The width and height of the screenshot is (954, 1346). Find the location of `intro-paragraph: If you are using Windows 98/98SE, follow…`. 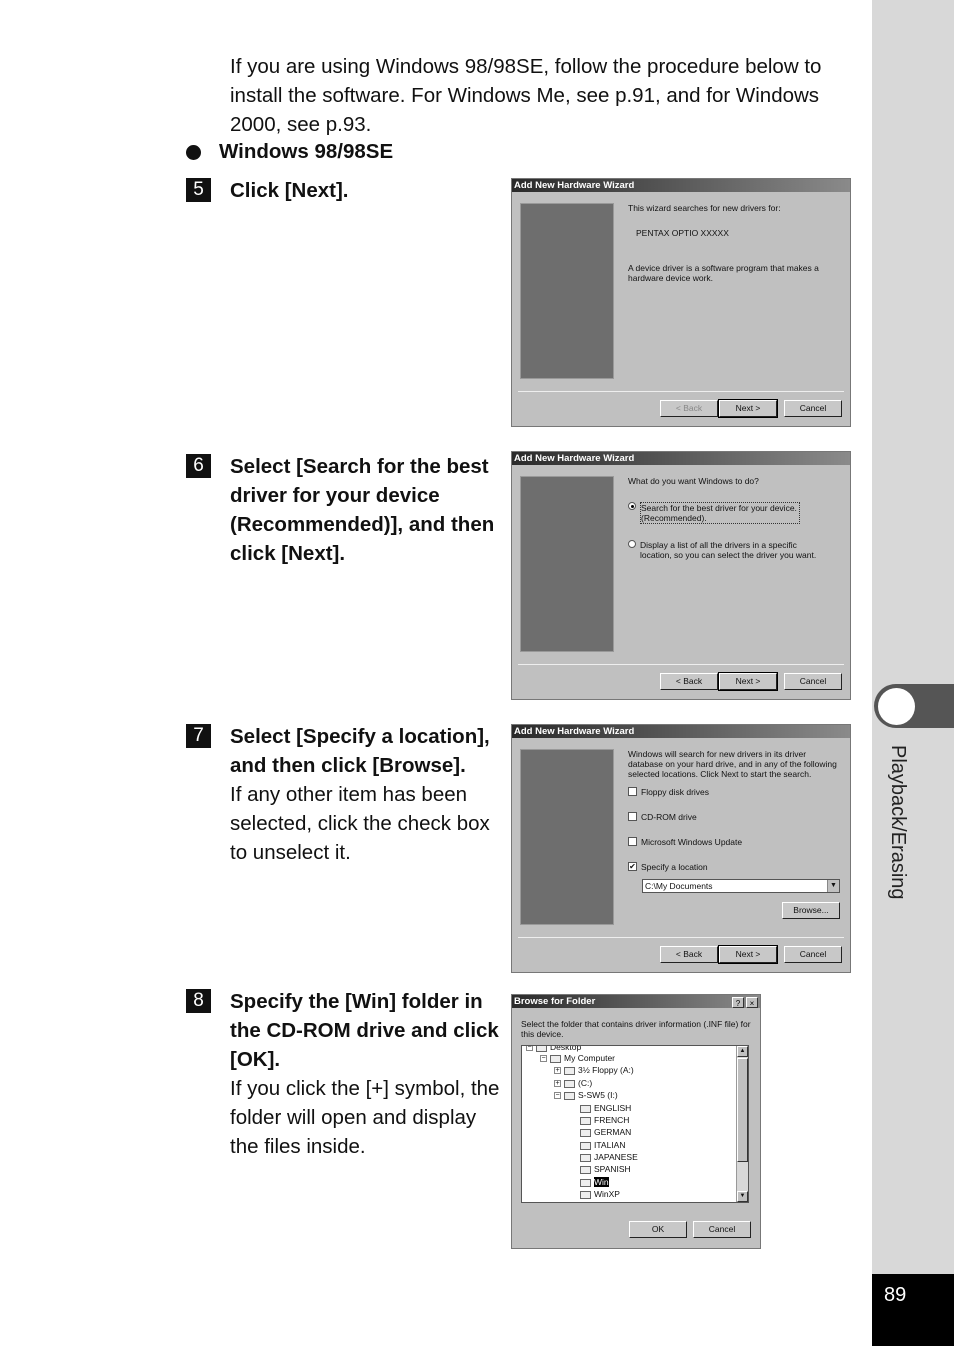

intro-paragraph: If you are using Windows 98/98SE, follow… is located at coordinates (526, 95).